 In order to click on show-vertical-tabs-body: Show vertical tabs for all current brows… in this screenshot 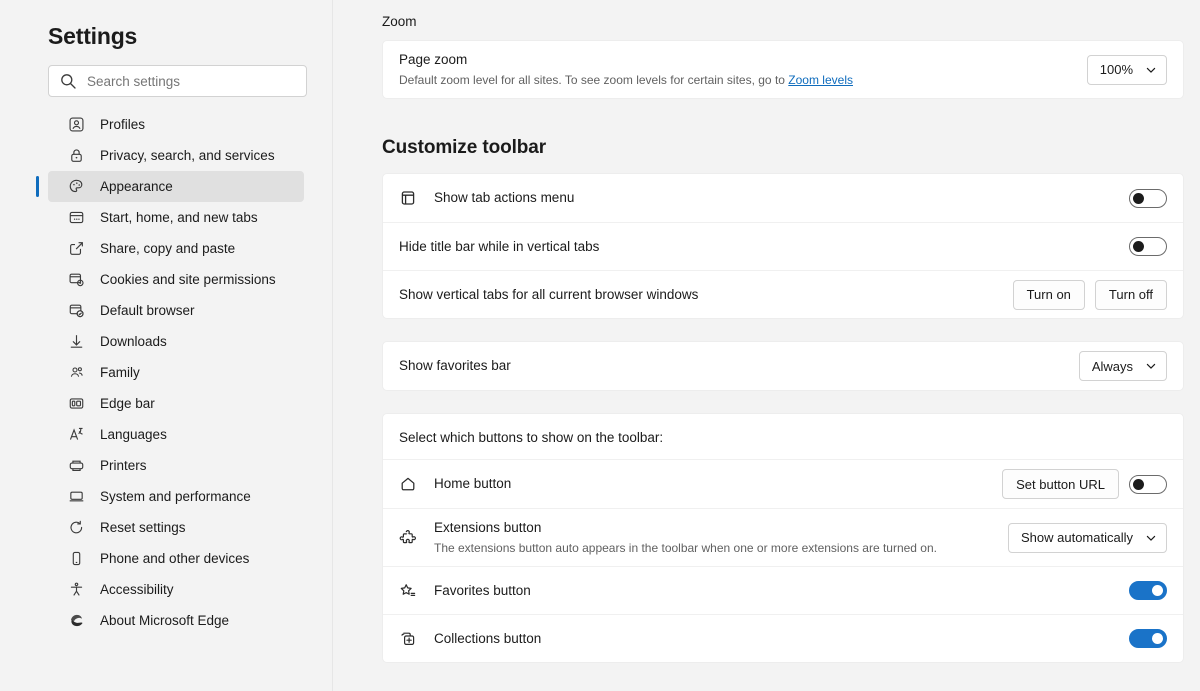, I will do `click(699, 295)`.